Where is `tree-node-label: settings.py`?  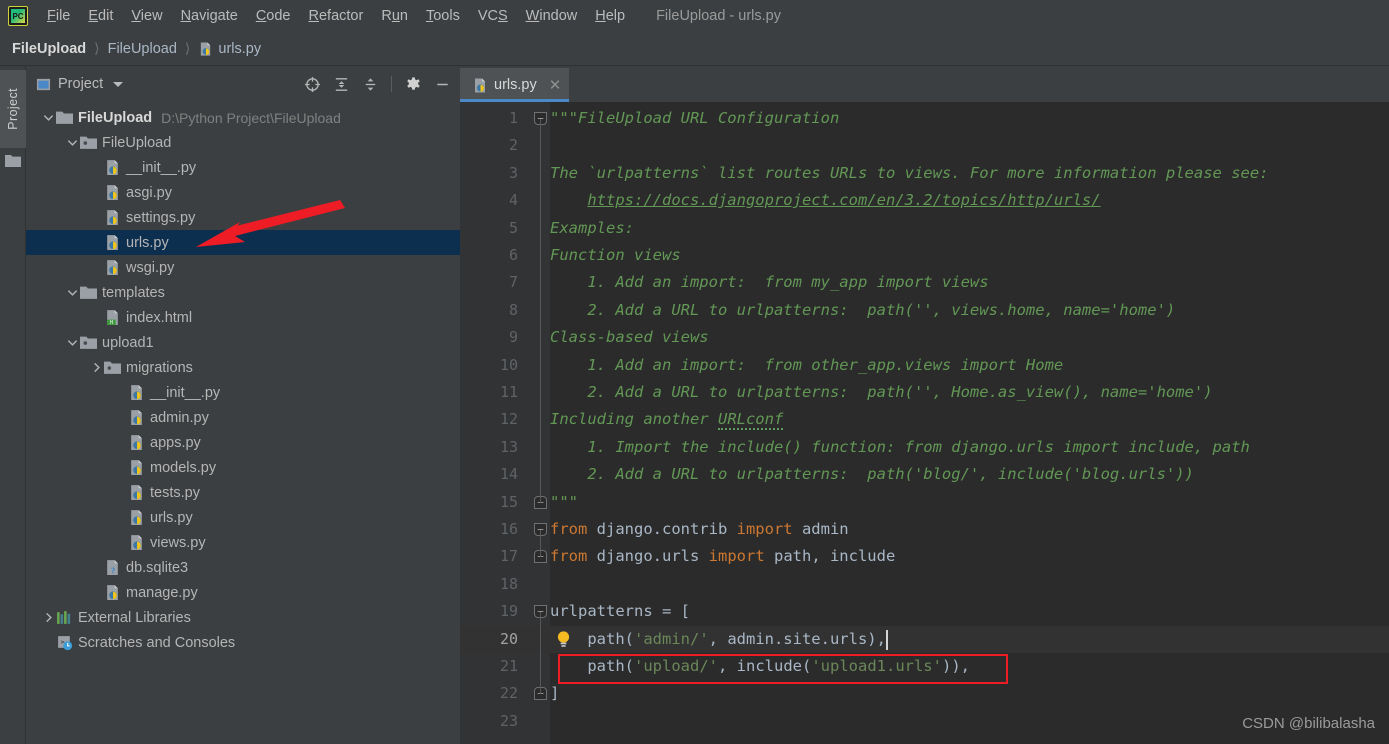
tree-node-label: settings.py is located at coordinates (161, 217).